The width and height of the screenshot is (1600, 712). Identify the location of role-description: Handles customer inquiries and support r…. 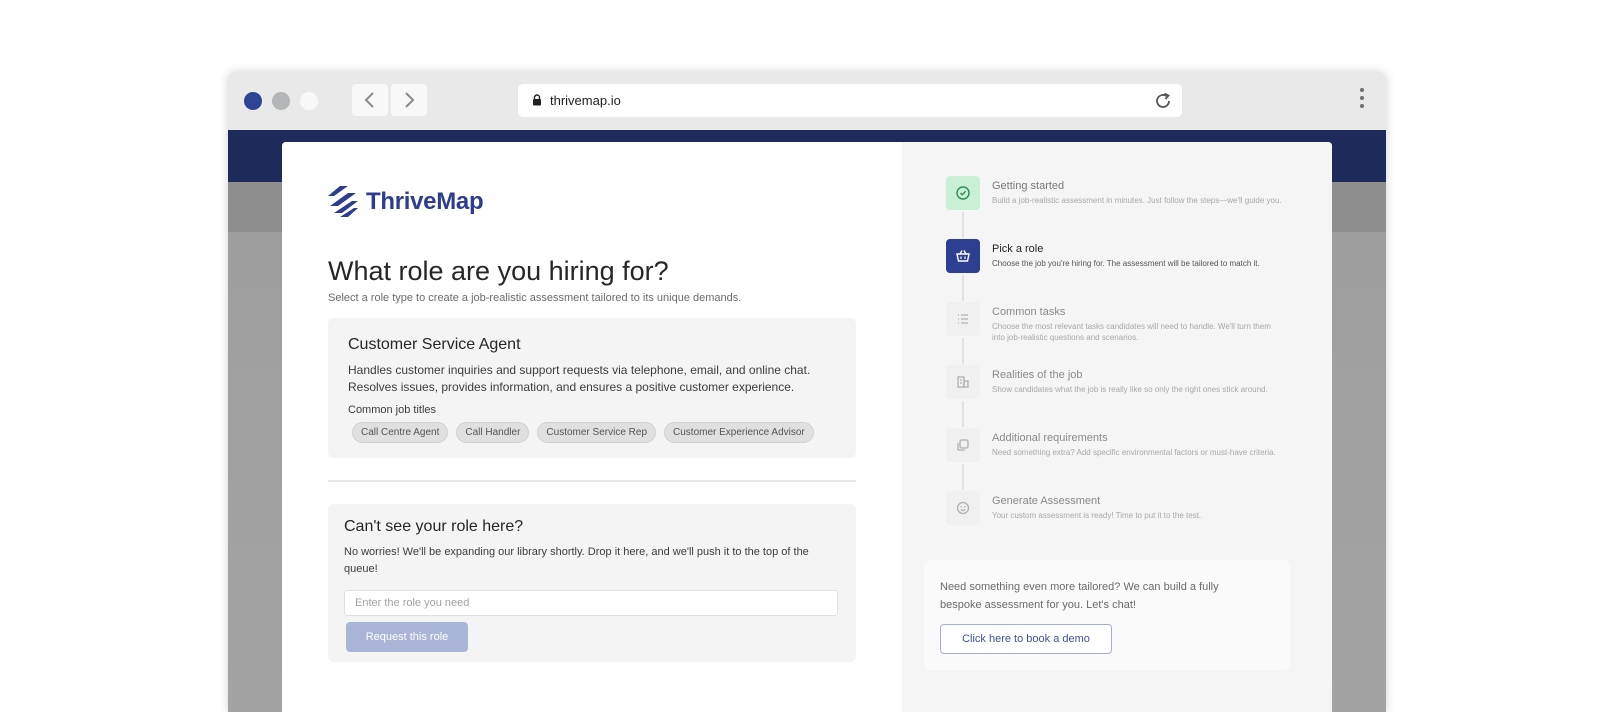
(579, 378).